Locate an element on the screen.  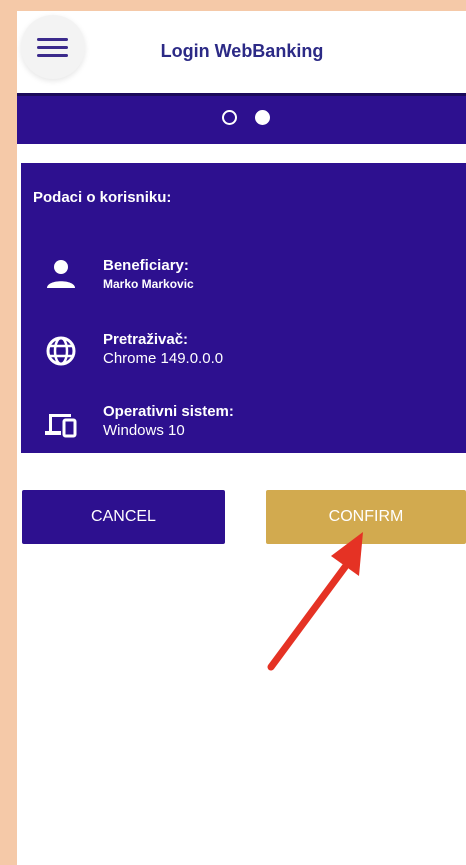
devices-icon is located at coordinates (61, 426).